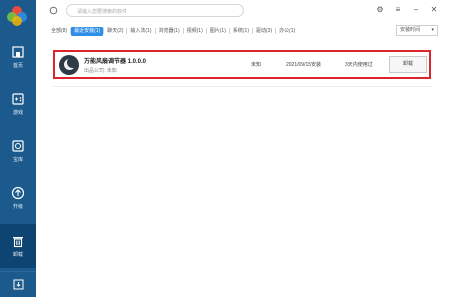  Describe the element at coordinates (18, 52) in the screenshot. I see `home-icon` at that location.